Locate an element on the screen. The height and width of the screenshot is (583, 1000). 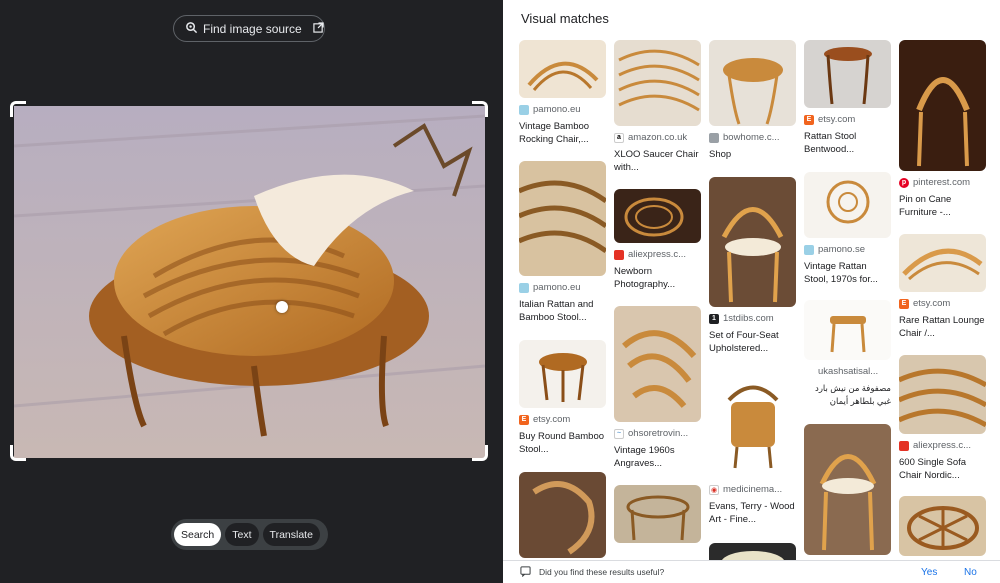
crop-handle-bottom-right is located at coordinates (480, 453).